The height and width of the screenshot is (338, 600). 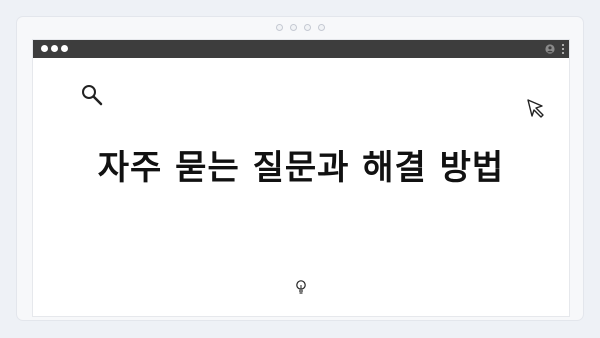 I want to click on top-pagination-dots, so click(x=300, y=27).